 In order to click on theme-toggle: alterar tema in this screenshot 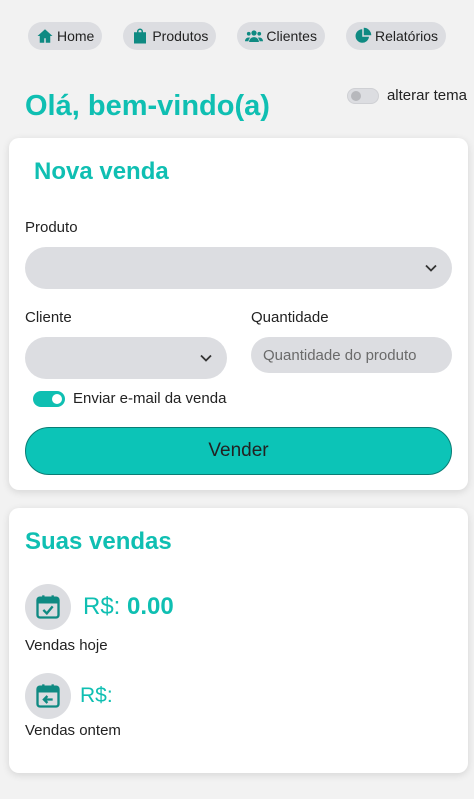, I will do `click(406, 95)`.